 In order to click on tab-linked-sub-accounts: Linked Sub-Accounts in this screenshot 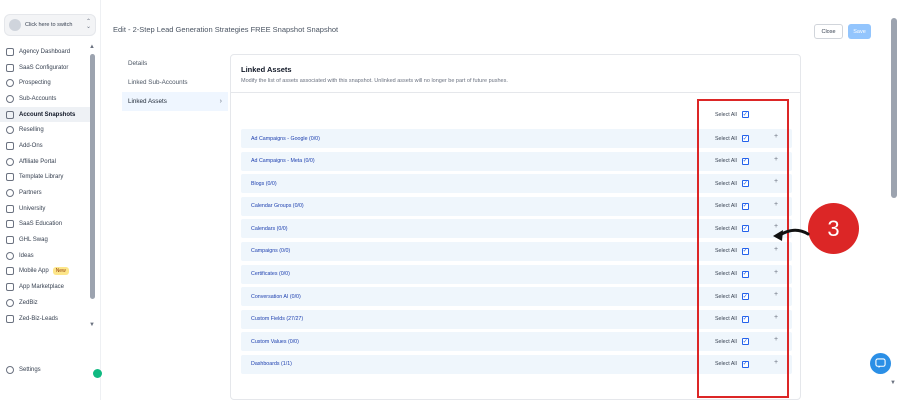, I will do `click(175, 82)`.